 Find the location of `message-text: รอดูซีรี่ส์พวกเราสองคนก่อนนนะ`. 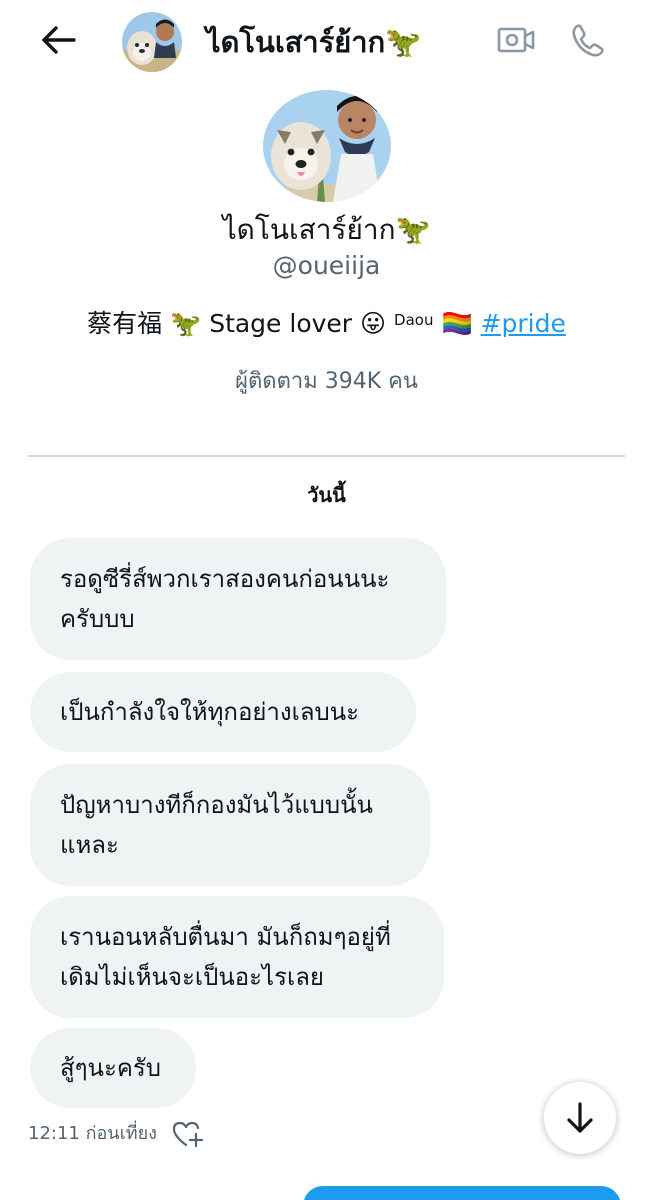

message-text: รอดูซีรี่ส์พวกเราสองคนก่อนนนะ is located at coordinates (225, 579).